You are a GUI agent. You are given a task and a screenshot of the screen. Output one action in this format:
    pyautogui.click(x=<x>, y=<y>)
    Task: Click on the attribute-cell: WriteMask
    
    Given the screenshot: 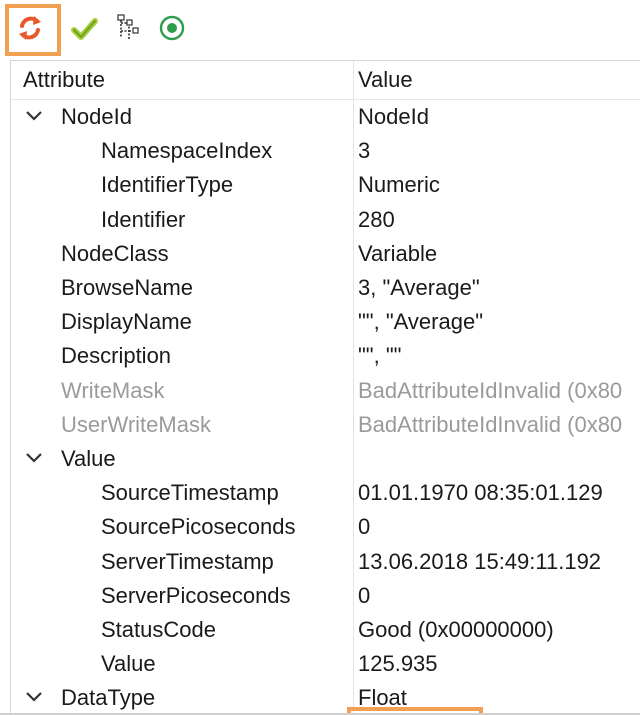 What is the action you would take?
    pyautogui.click(x=113, y=390)
    